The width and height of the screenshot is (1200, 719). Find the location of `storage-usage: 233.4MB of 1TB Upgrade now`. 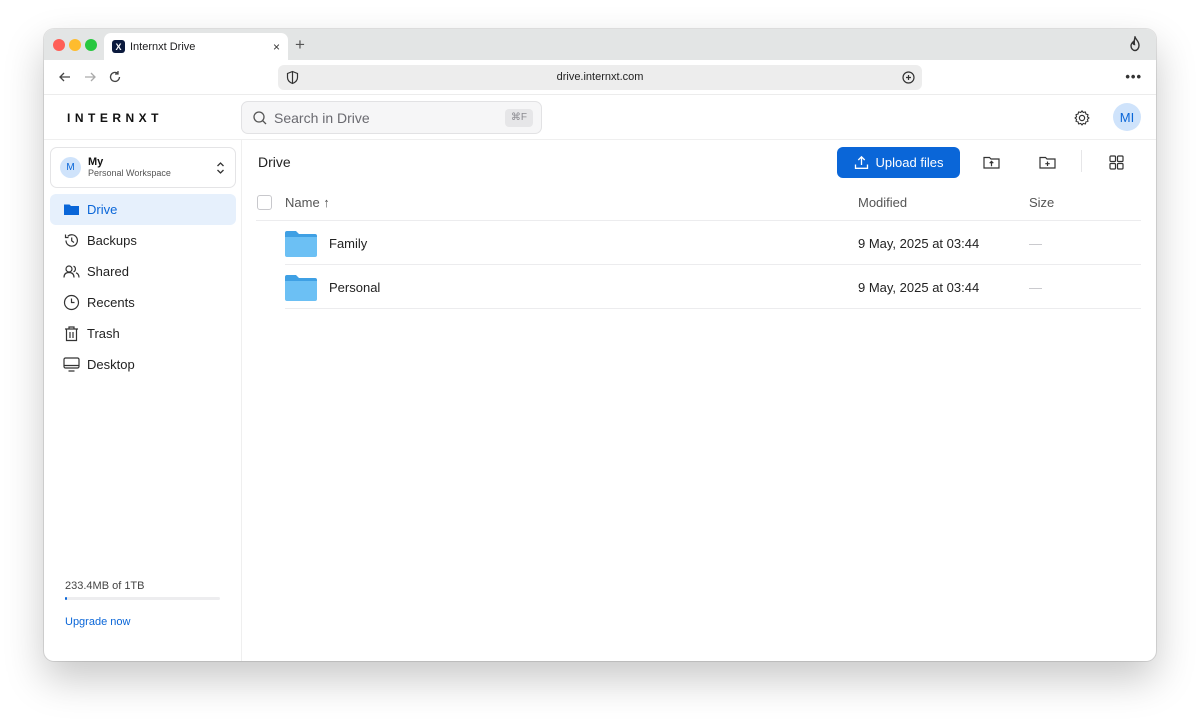

storage-usage: 233.4MB of 1TB Upgrade now is located at coordinates (142, 604).